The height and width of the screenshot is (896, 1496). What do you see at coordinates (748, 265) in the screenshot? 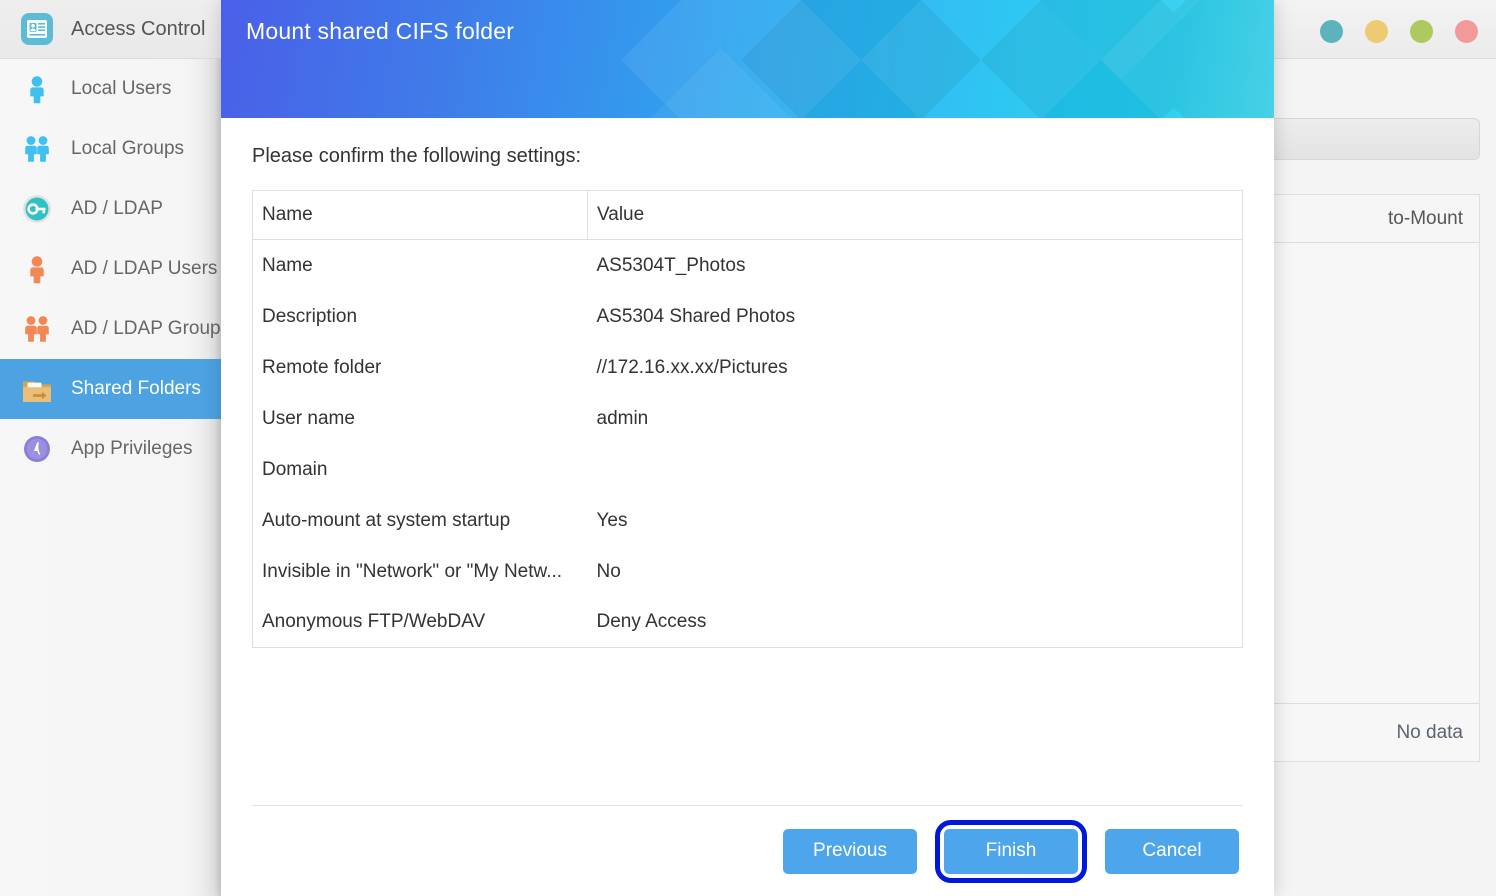
I see `table-row: Name AS5304T_Photos` at bounding box center [748, 265].